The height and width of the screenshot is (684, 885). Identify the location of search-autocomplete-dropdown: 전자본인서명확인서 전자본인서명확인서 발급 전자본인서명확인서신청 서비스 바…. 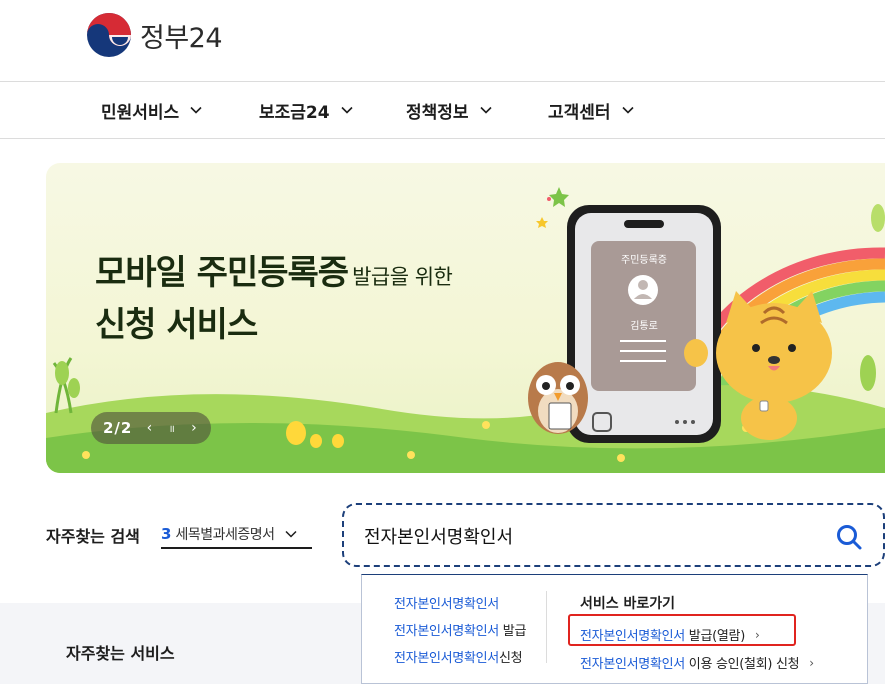
(614, 629).